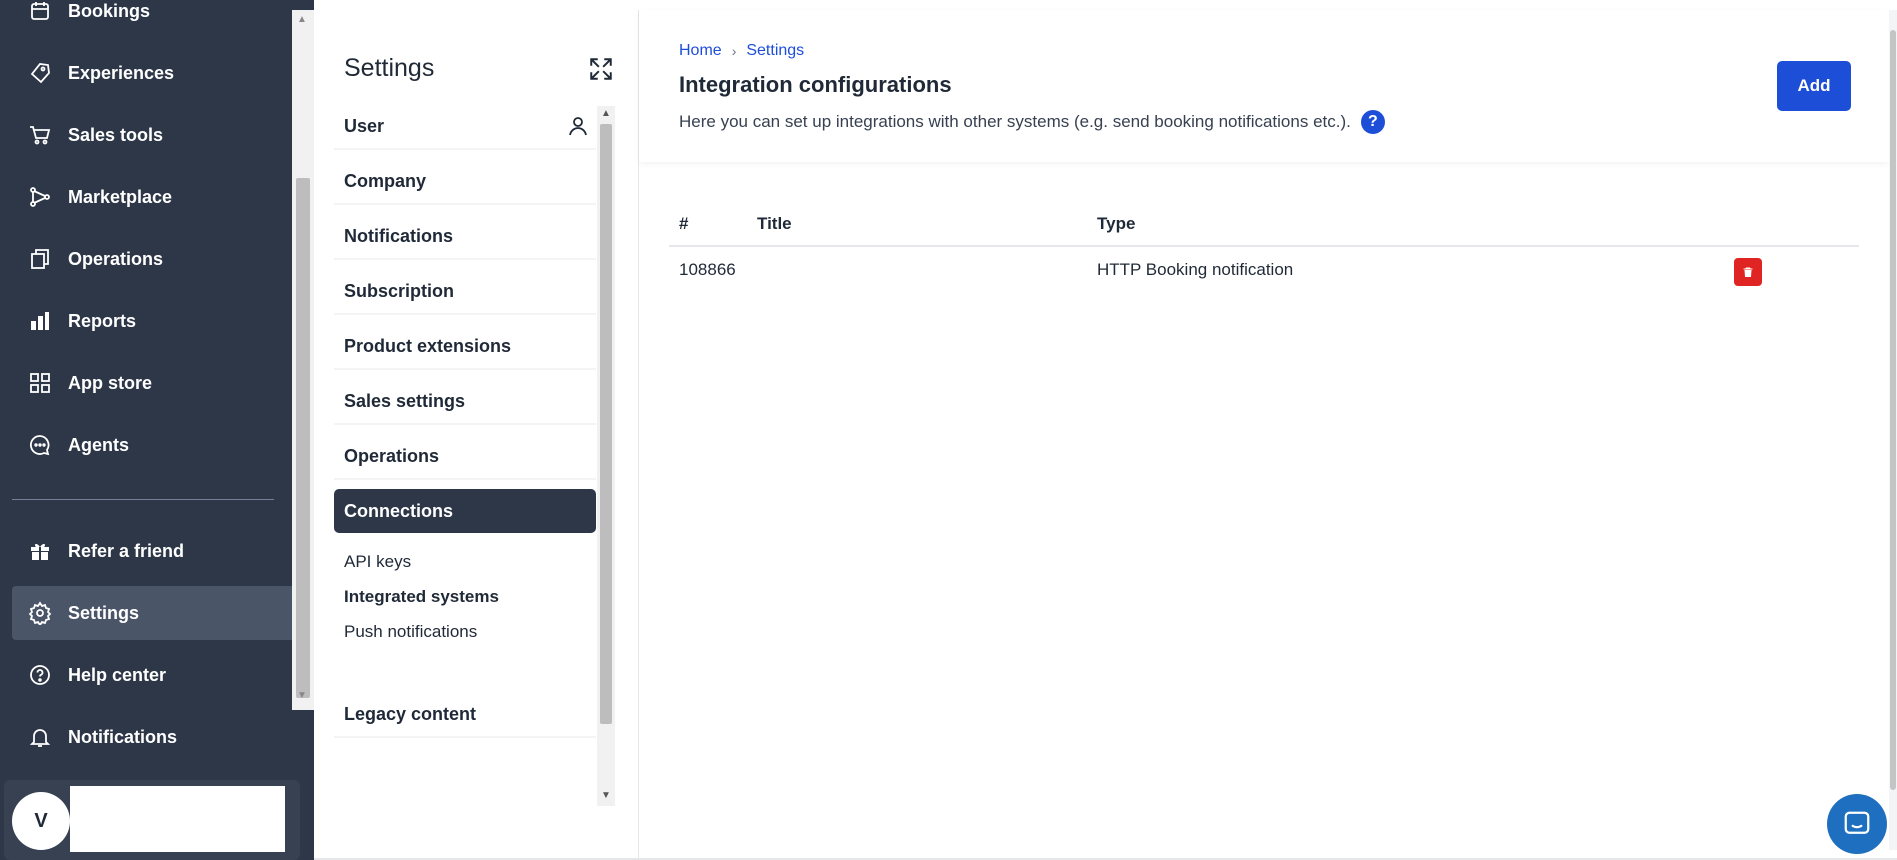 Image resolution: width=1897 pixels, height=860 pixels. What do you see at coordinates (428, 345) in the screenshot?
I see `settings-item-label: Product extensions` at bounding box center [428, 345].